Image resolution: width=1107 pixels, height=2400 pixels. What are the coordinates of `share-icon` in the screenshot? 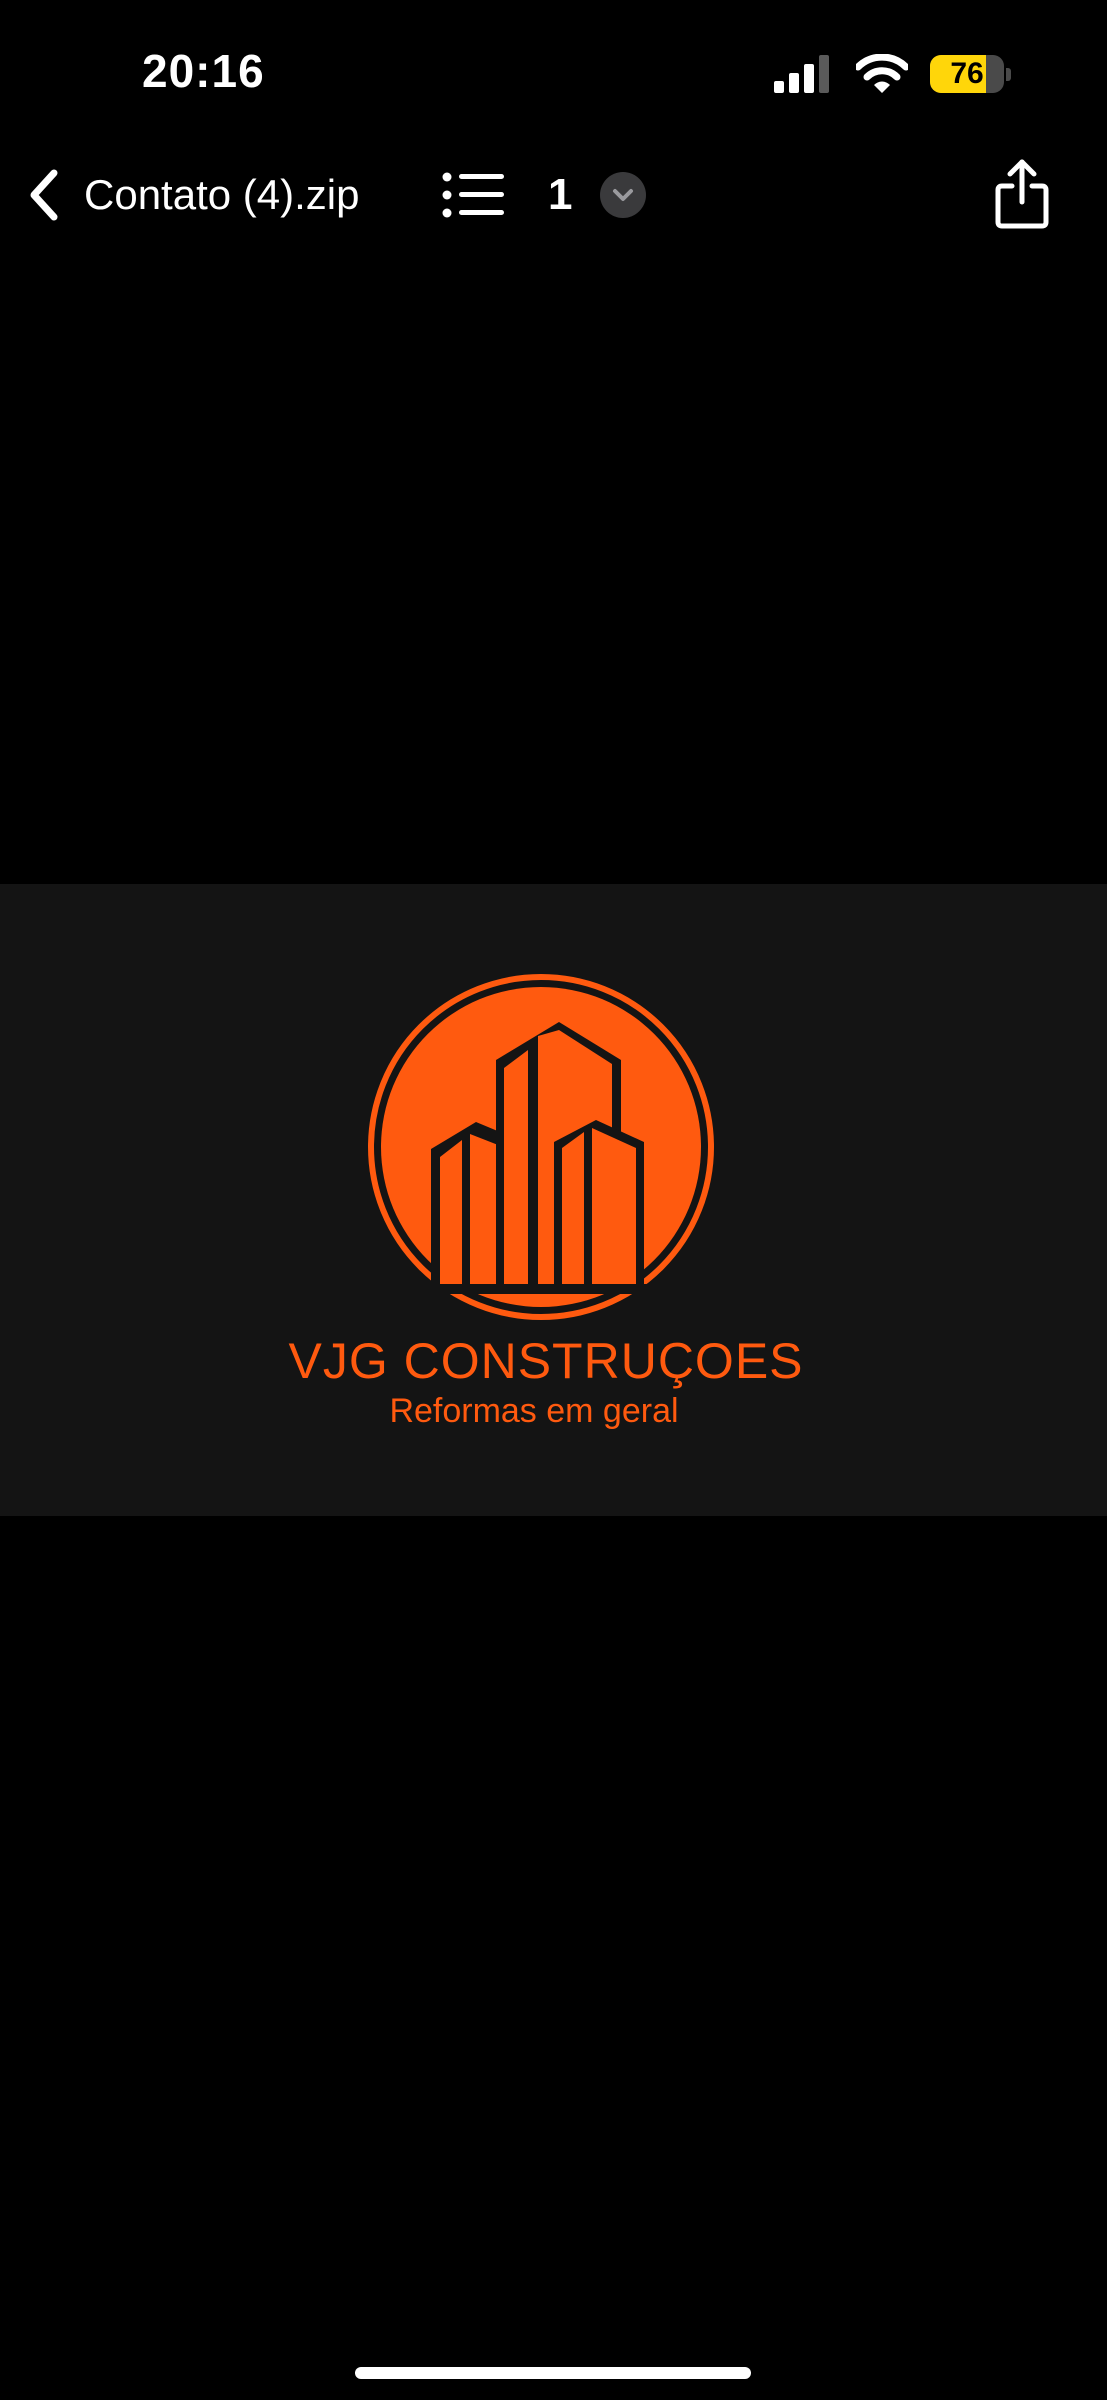 It's located at (1022, 194).